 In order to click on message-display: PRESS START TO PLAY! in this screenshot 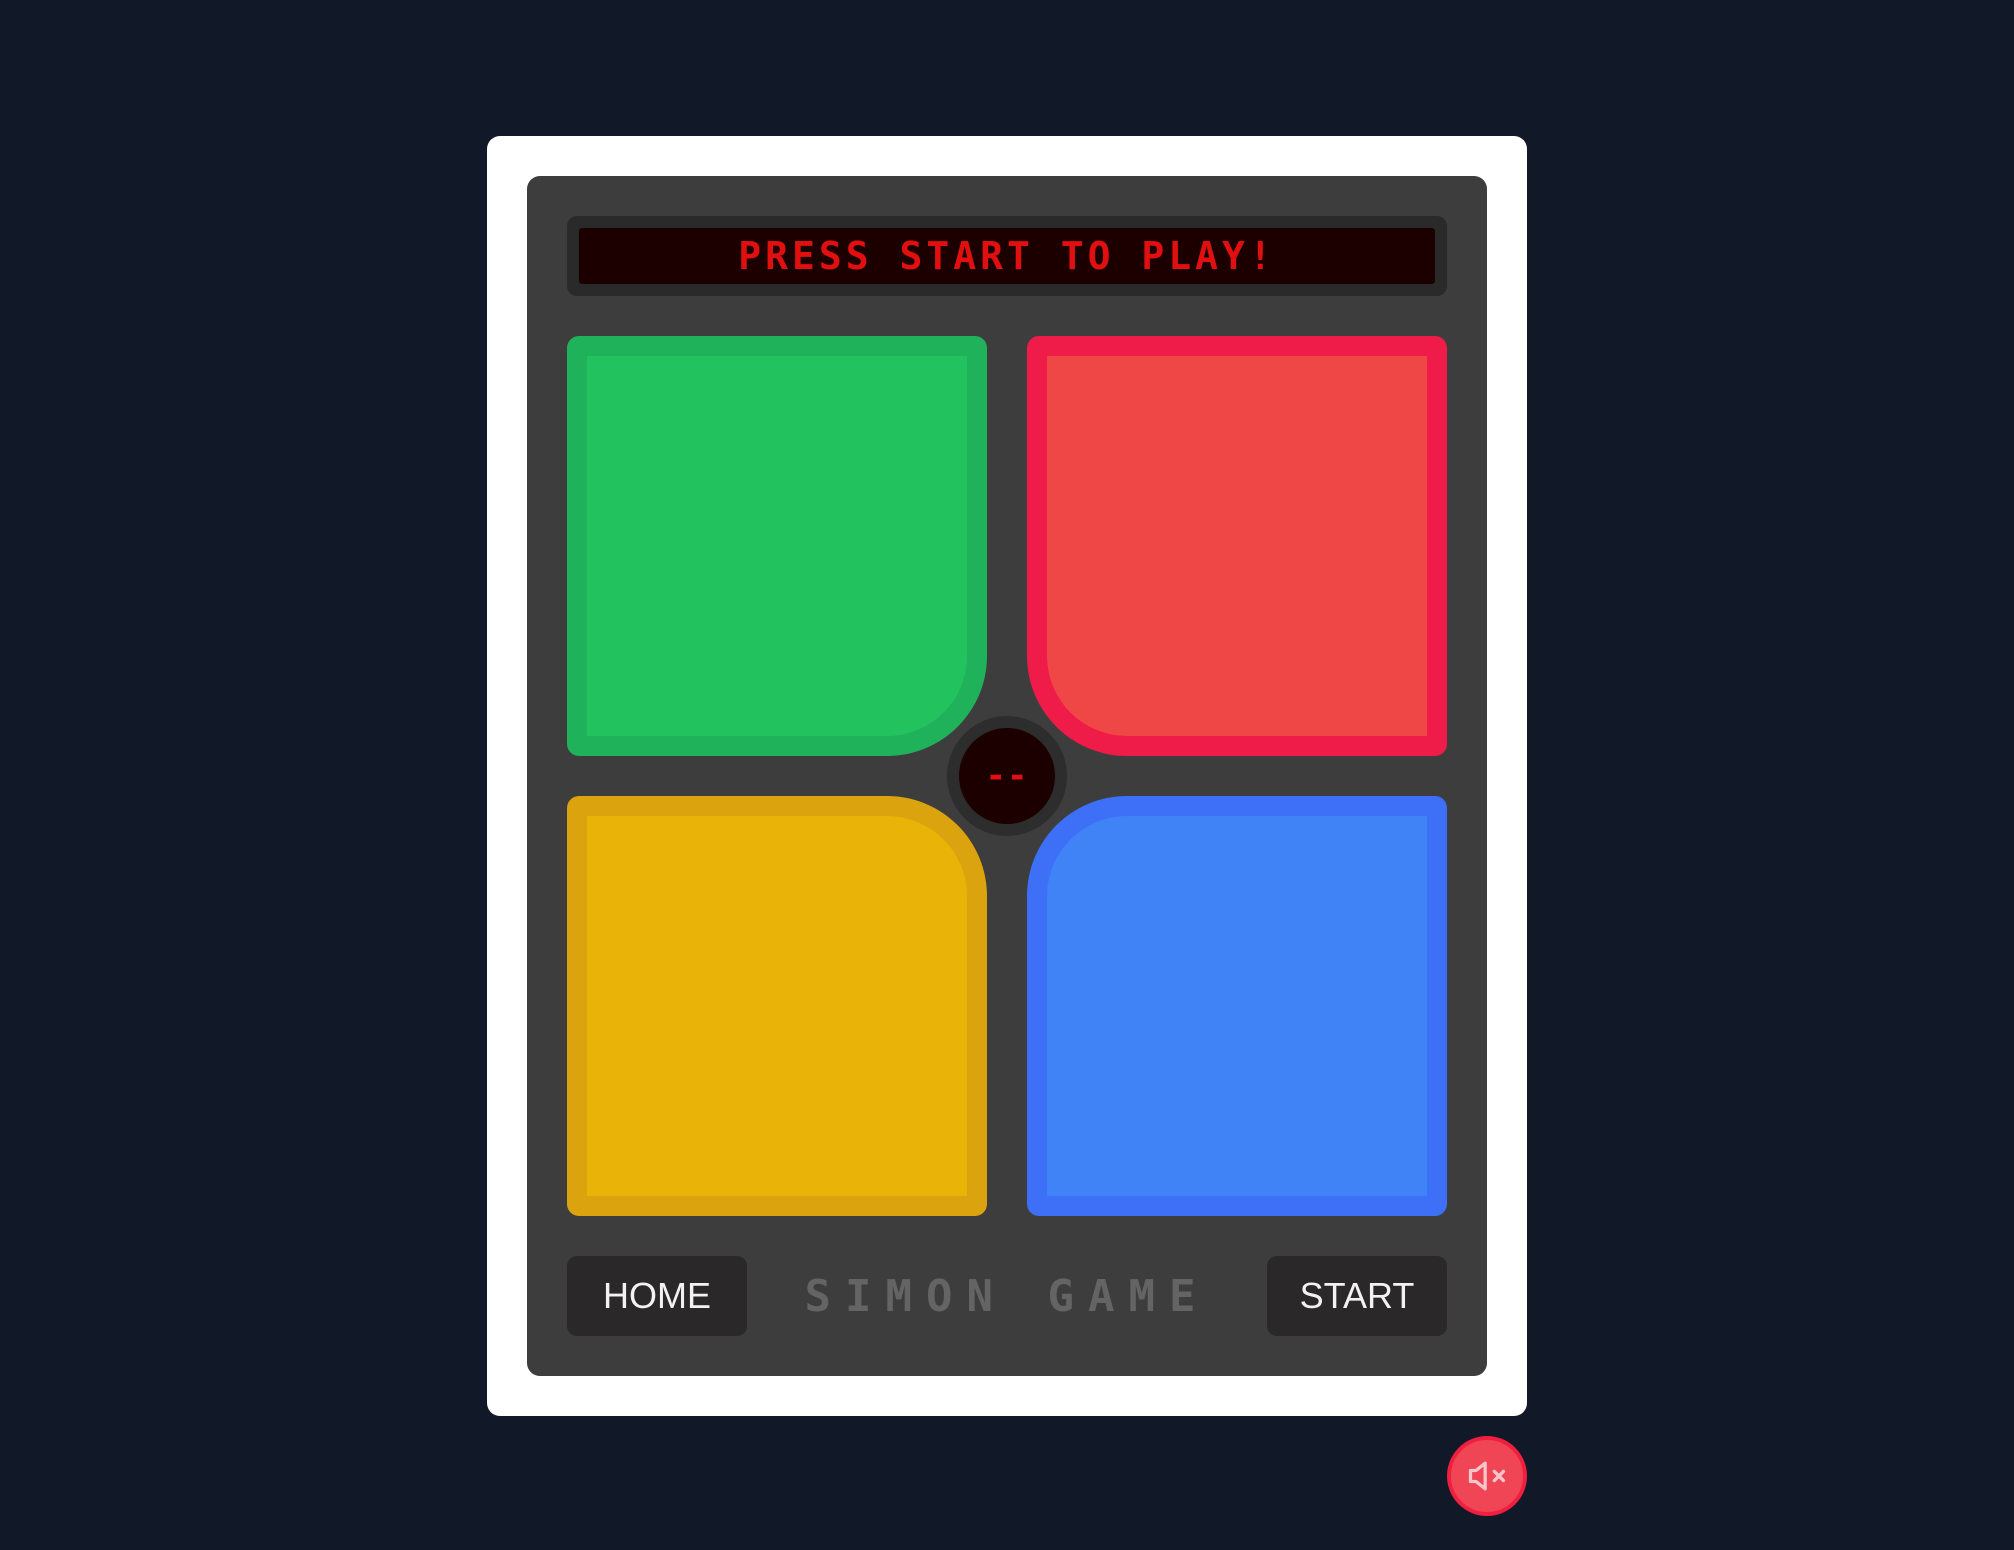, I will do `click(1007, 256)`.